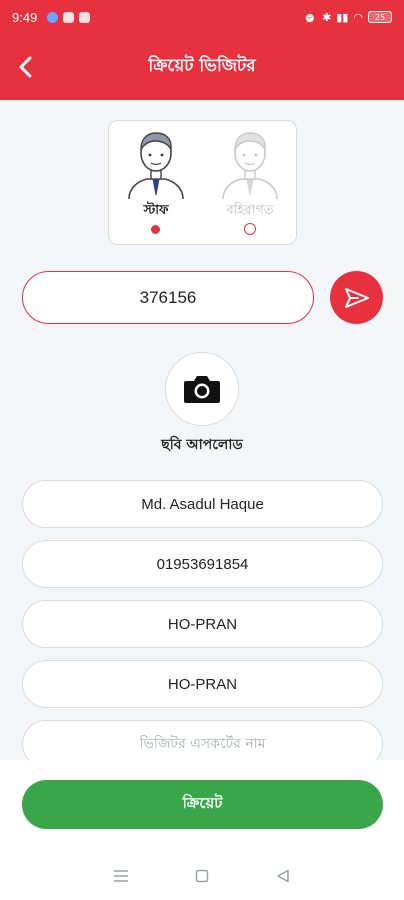 The width and height of the screenshot is (404, 900). I want to click on radio-selected, so click(155, 229).